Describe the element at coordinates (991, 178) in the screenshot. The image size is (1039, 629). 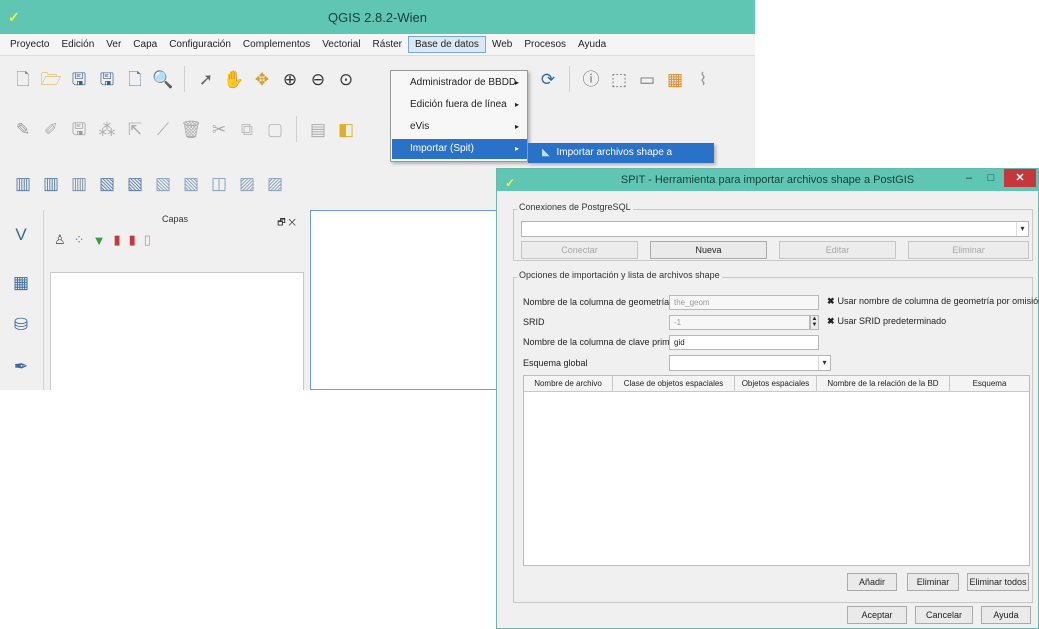
I see `maximize-button: □` at that location.